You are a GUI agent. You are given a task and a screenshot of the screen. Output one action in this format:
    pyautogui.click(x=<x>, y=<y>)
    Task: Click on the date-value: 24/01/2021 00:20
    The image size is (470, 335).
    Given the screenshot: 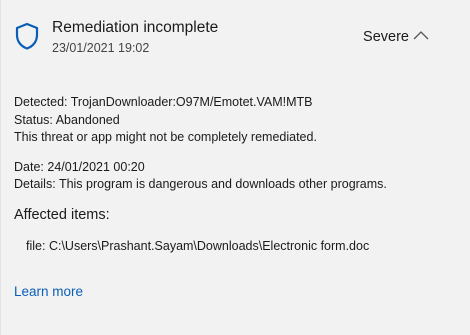 What is the action you would take?
    pyautogui.click(x=96, y=166)
    